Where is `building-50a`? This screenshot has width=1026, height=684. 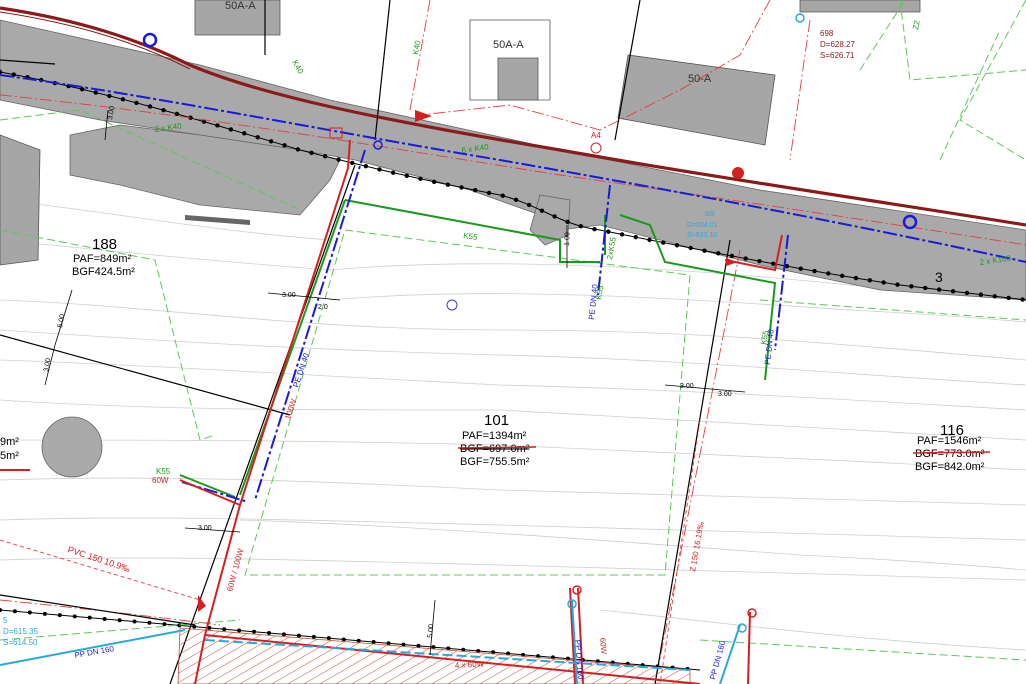
building-50a is located at coordinates (518, 79).